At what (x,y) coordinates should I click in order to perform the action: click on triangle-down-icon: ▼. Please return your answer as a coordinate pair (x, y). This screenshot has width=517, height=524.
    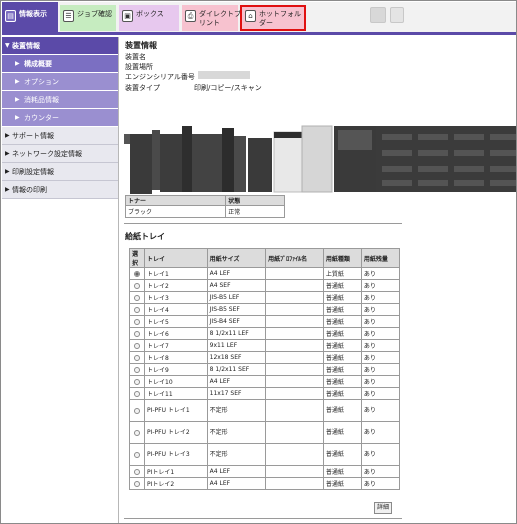
    Looking at the image, I should click on (7, 45).